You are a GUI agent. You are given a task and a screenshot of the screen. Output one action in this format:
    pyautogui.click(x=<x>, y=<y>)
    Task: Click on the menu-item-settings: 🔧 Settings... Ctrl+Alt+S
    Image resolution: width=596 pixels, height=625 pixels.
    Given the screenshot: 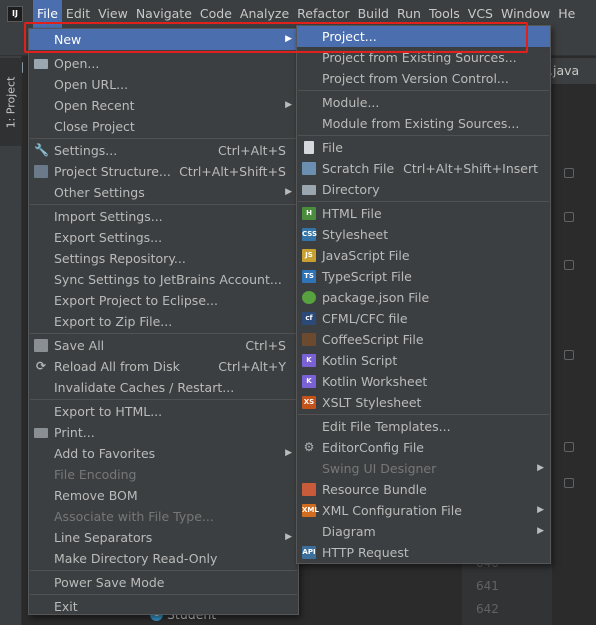 What is the action you would take?
    pyautogui.click(x=163, y=150)
    